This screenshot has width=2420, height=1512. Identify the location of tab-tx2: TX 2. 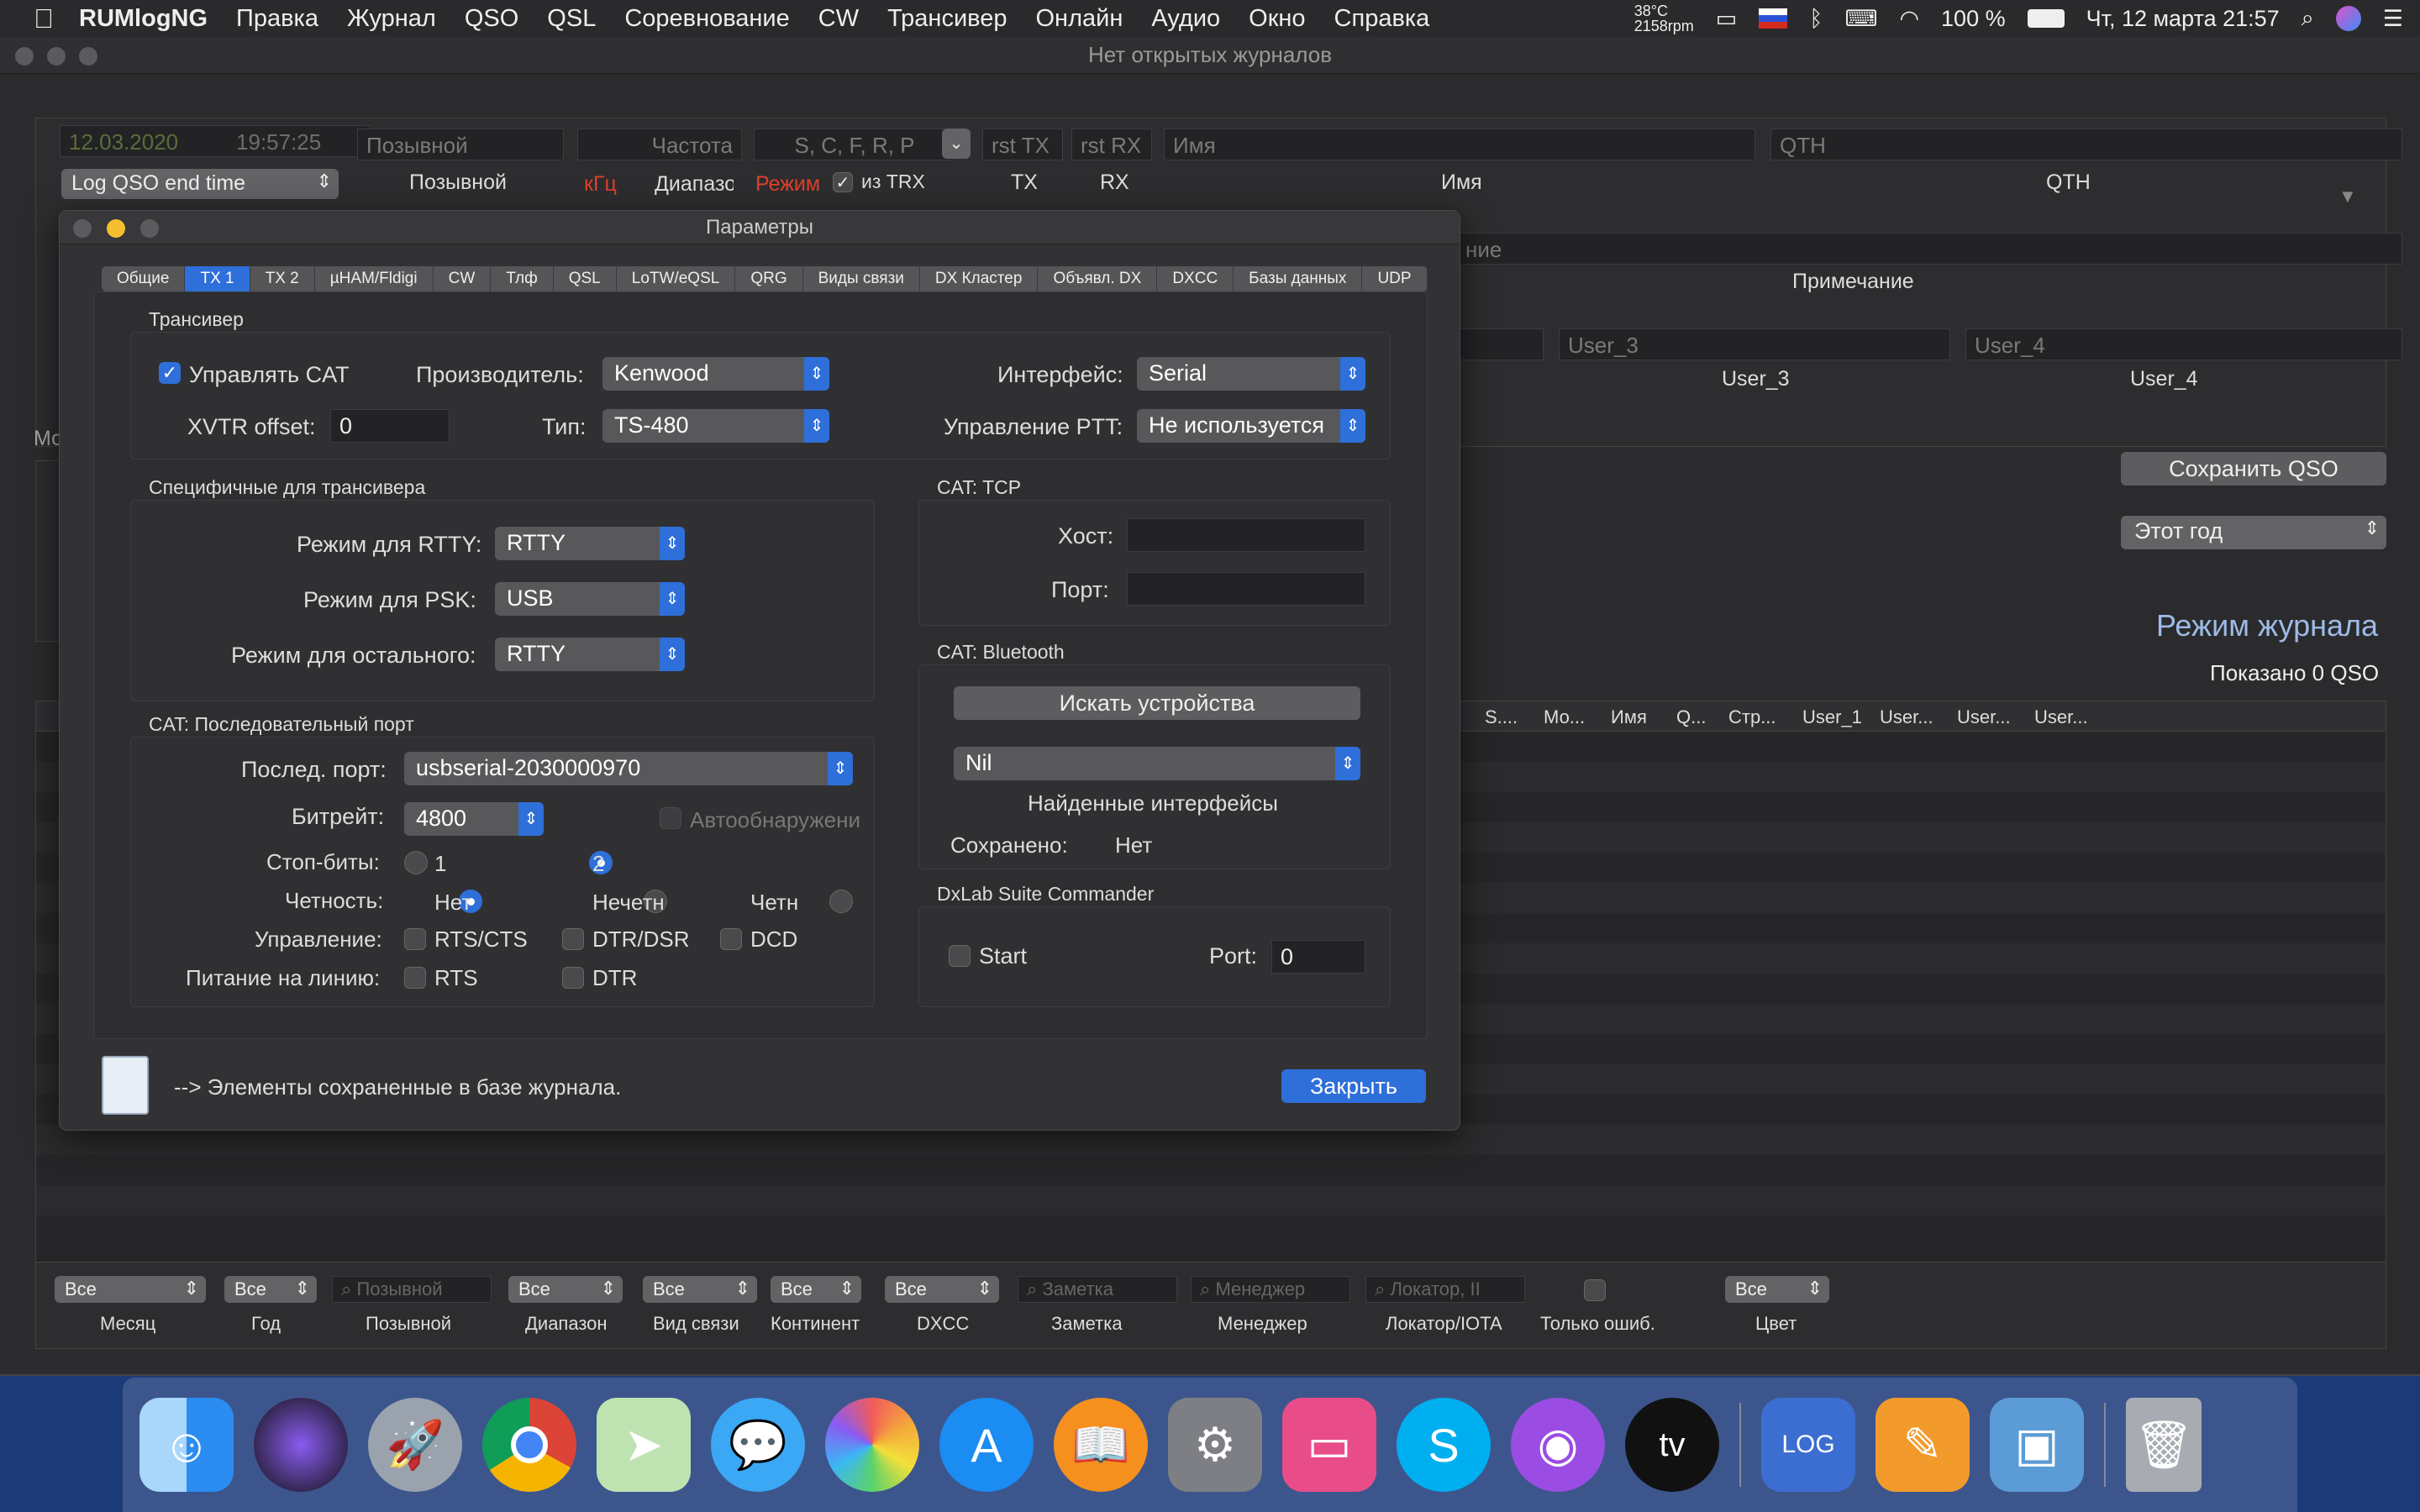
(283, 278).